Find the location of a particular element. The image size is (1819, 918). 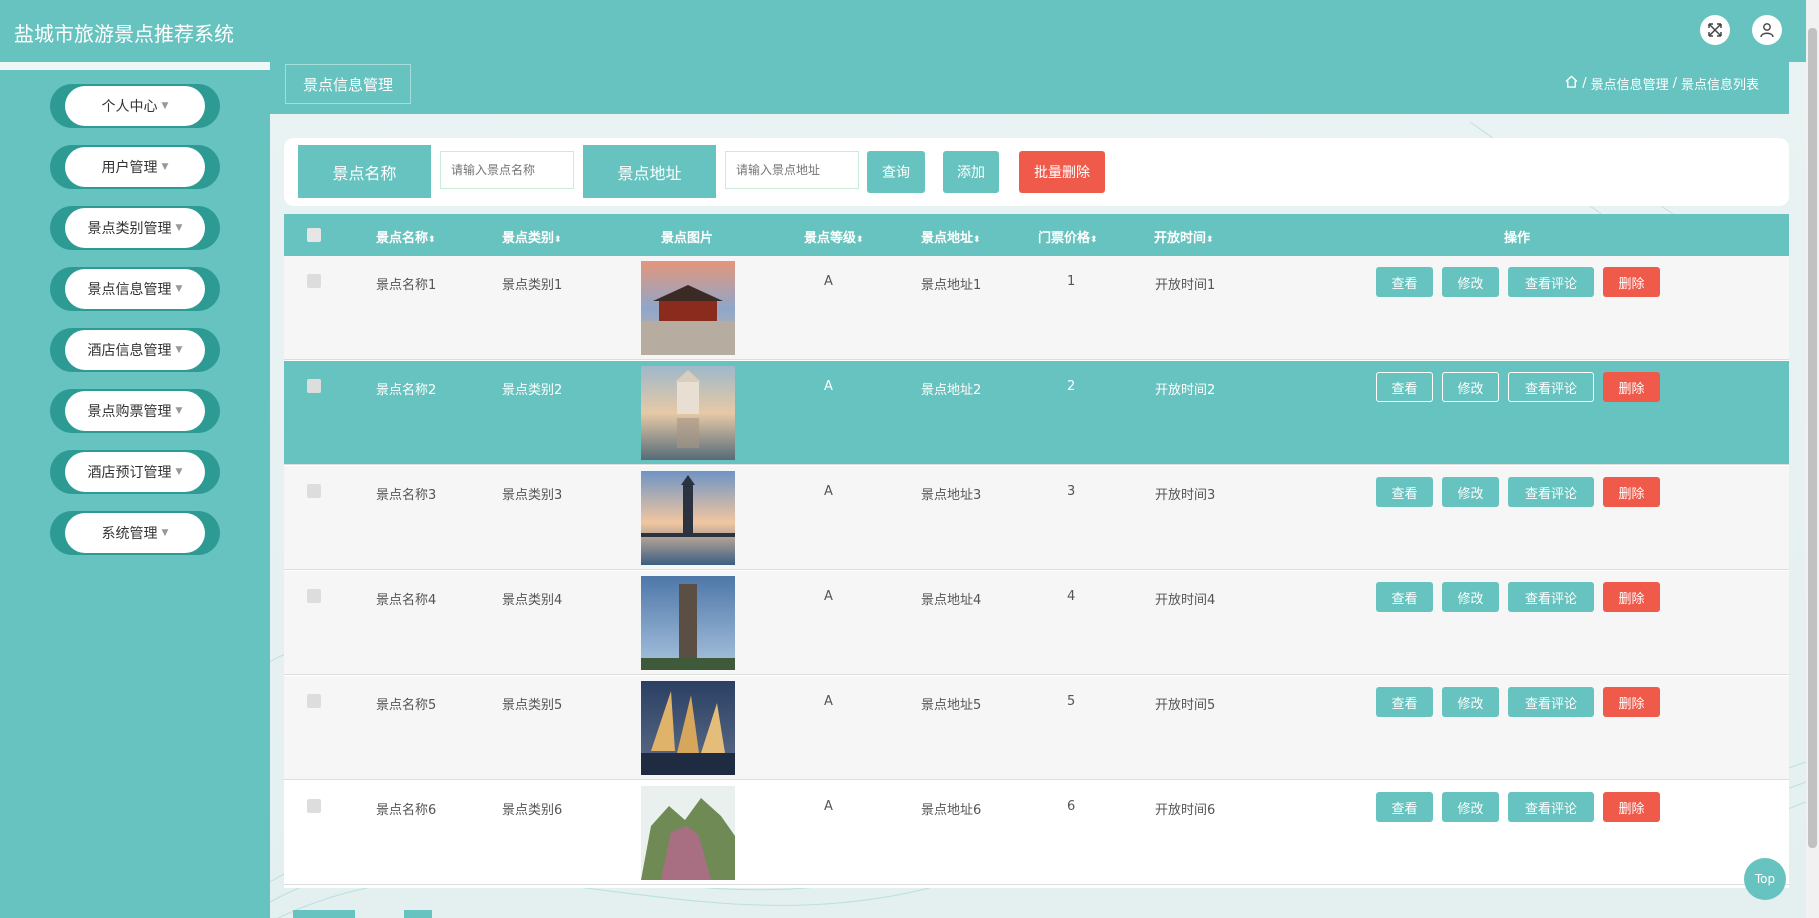

back-to-top-button: Top is located at coordinates (1765, 879).